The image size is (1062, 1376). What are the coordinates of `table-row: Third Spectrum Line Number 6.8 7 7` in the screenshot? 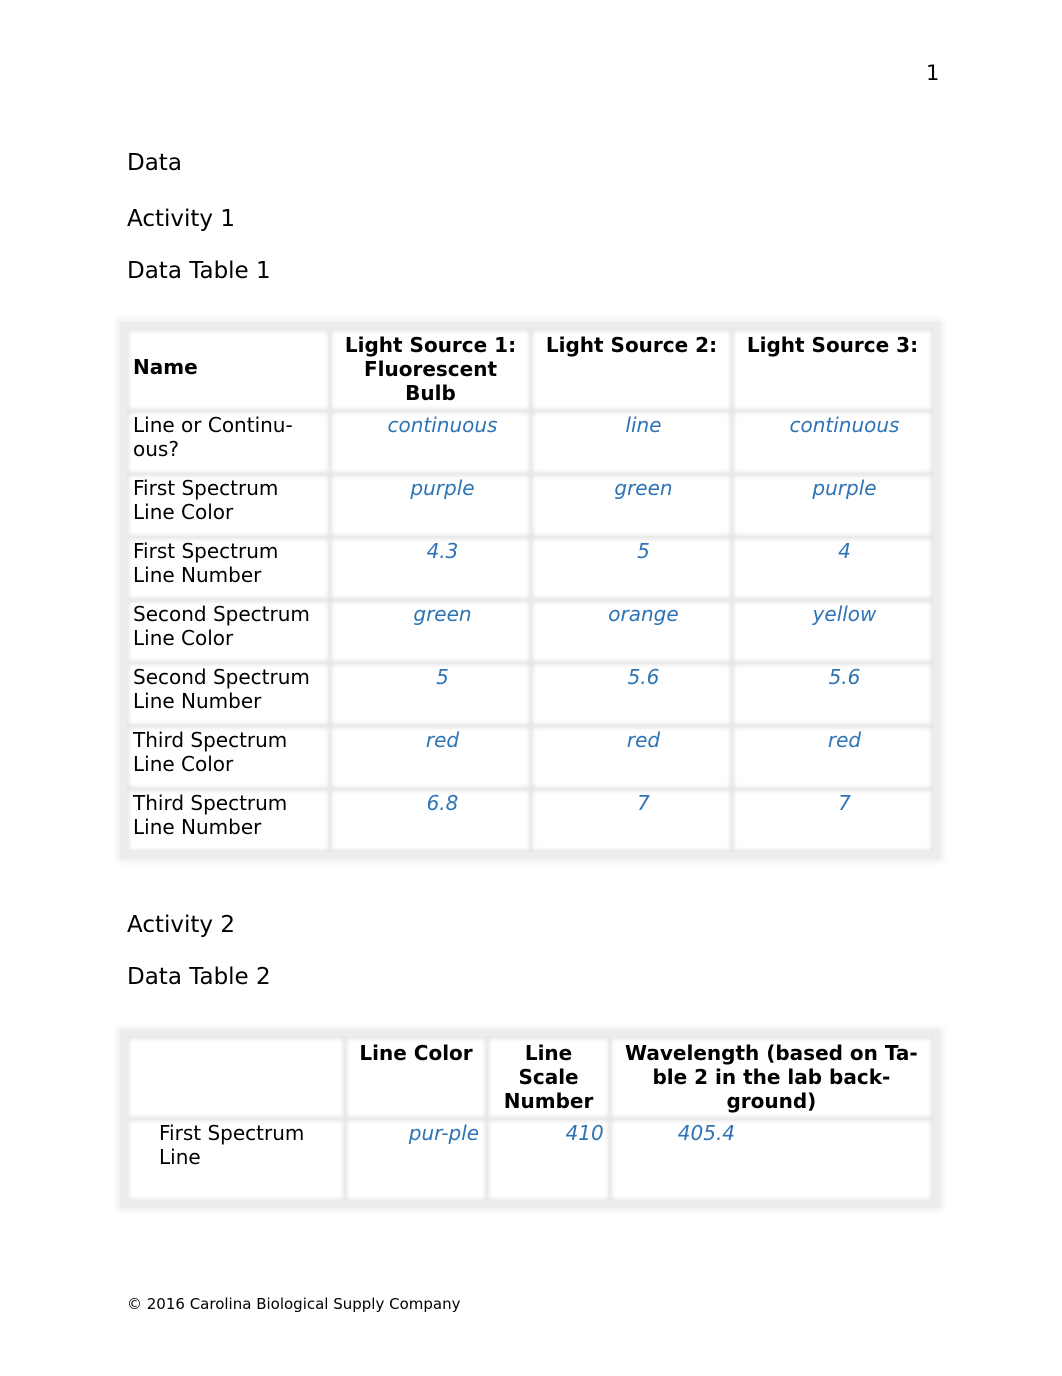 It's located at (530, 820).